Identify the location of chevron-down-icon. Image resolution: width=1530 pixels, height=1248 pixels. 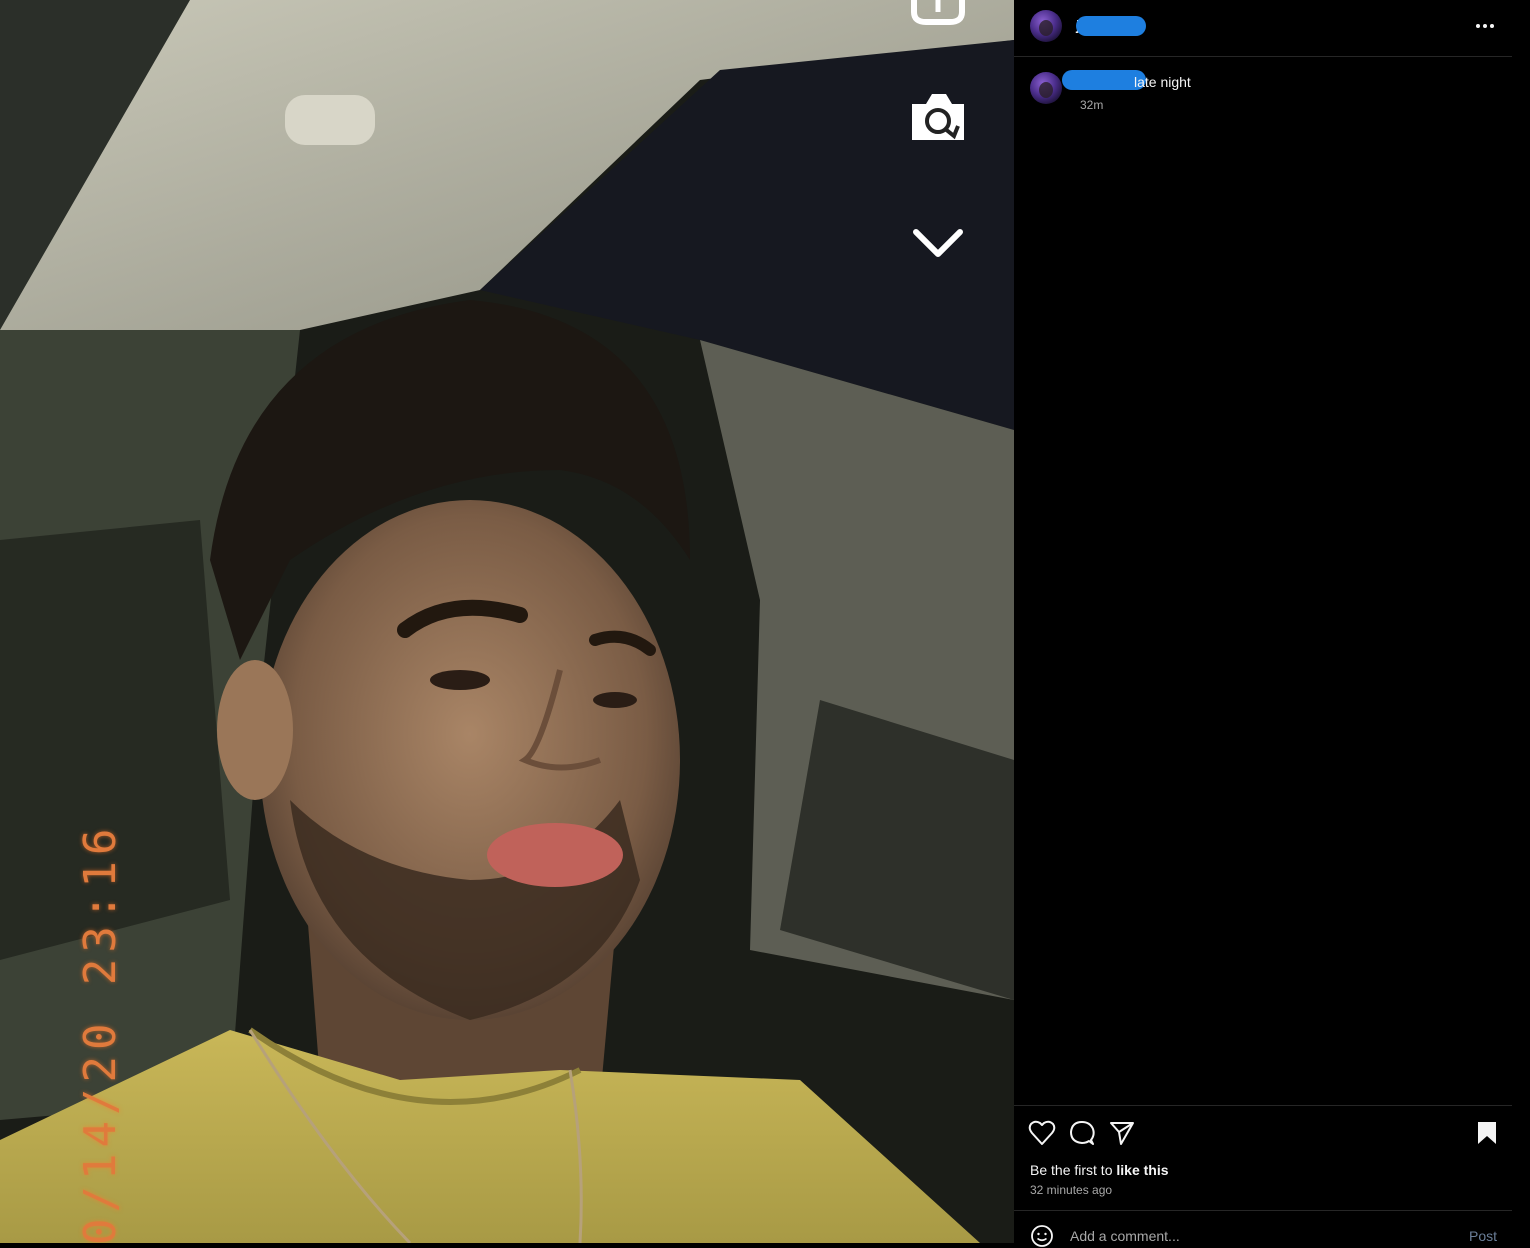
(938, 244).